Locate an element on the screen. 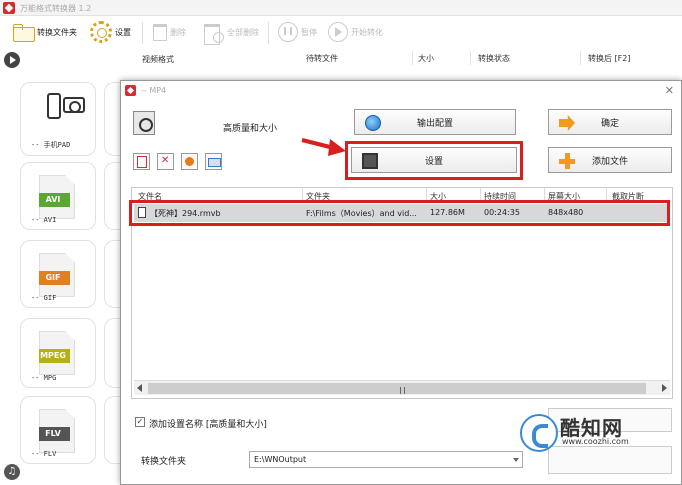  mpeg-file-icon: MPEG is located at coordinates (57, 353).